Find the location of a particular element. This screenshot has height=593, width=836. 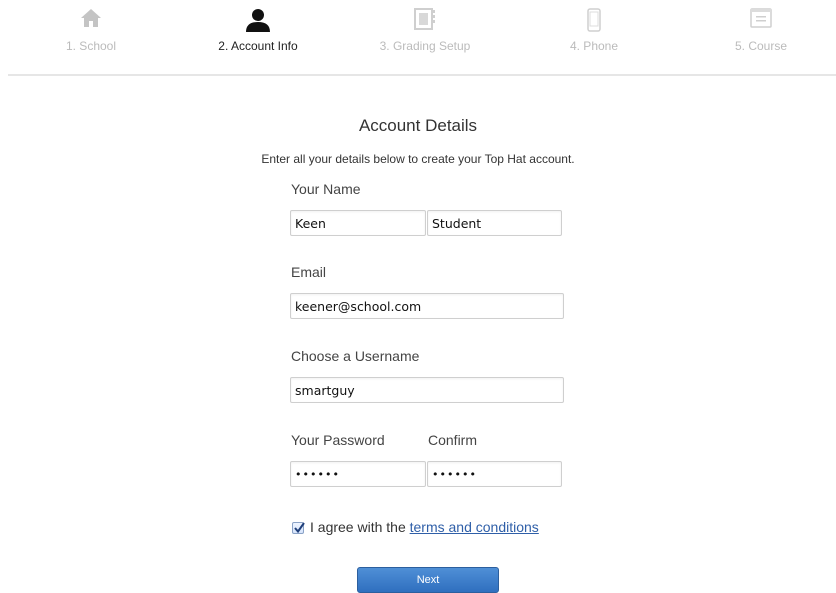

first-name-field is located at coordinates (358, 223).